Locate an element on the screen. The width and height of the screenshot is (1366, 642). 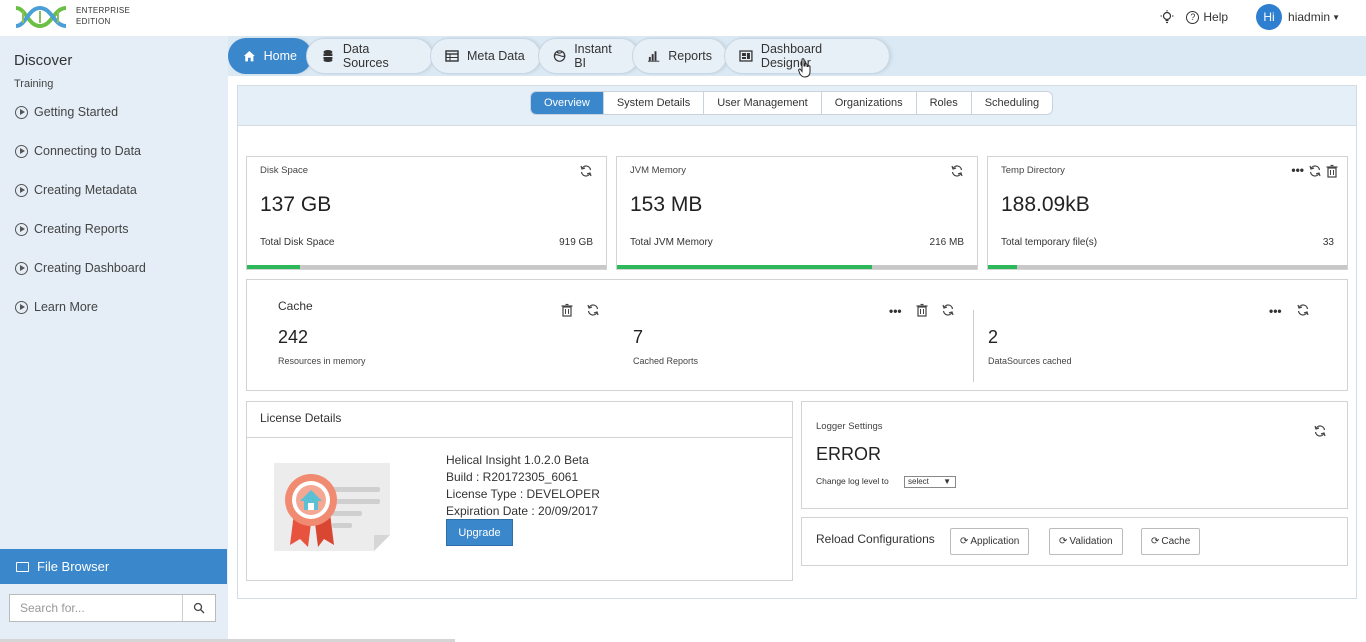
jvm-memory-total: 216 MB is located at coordinates (946, 242).